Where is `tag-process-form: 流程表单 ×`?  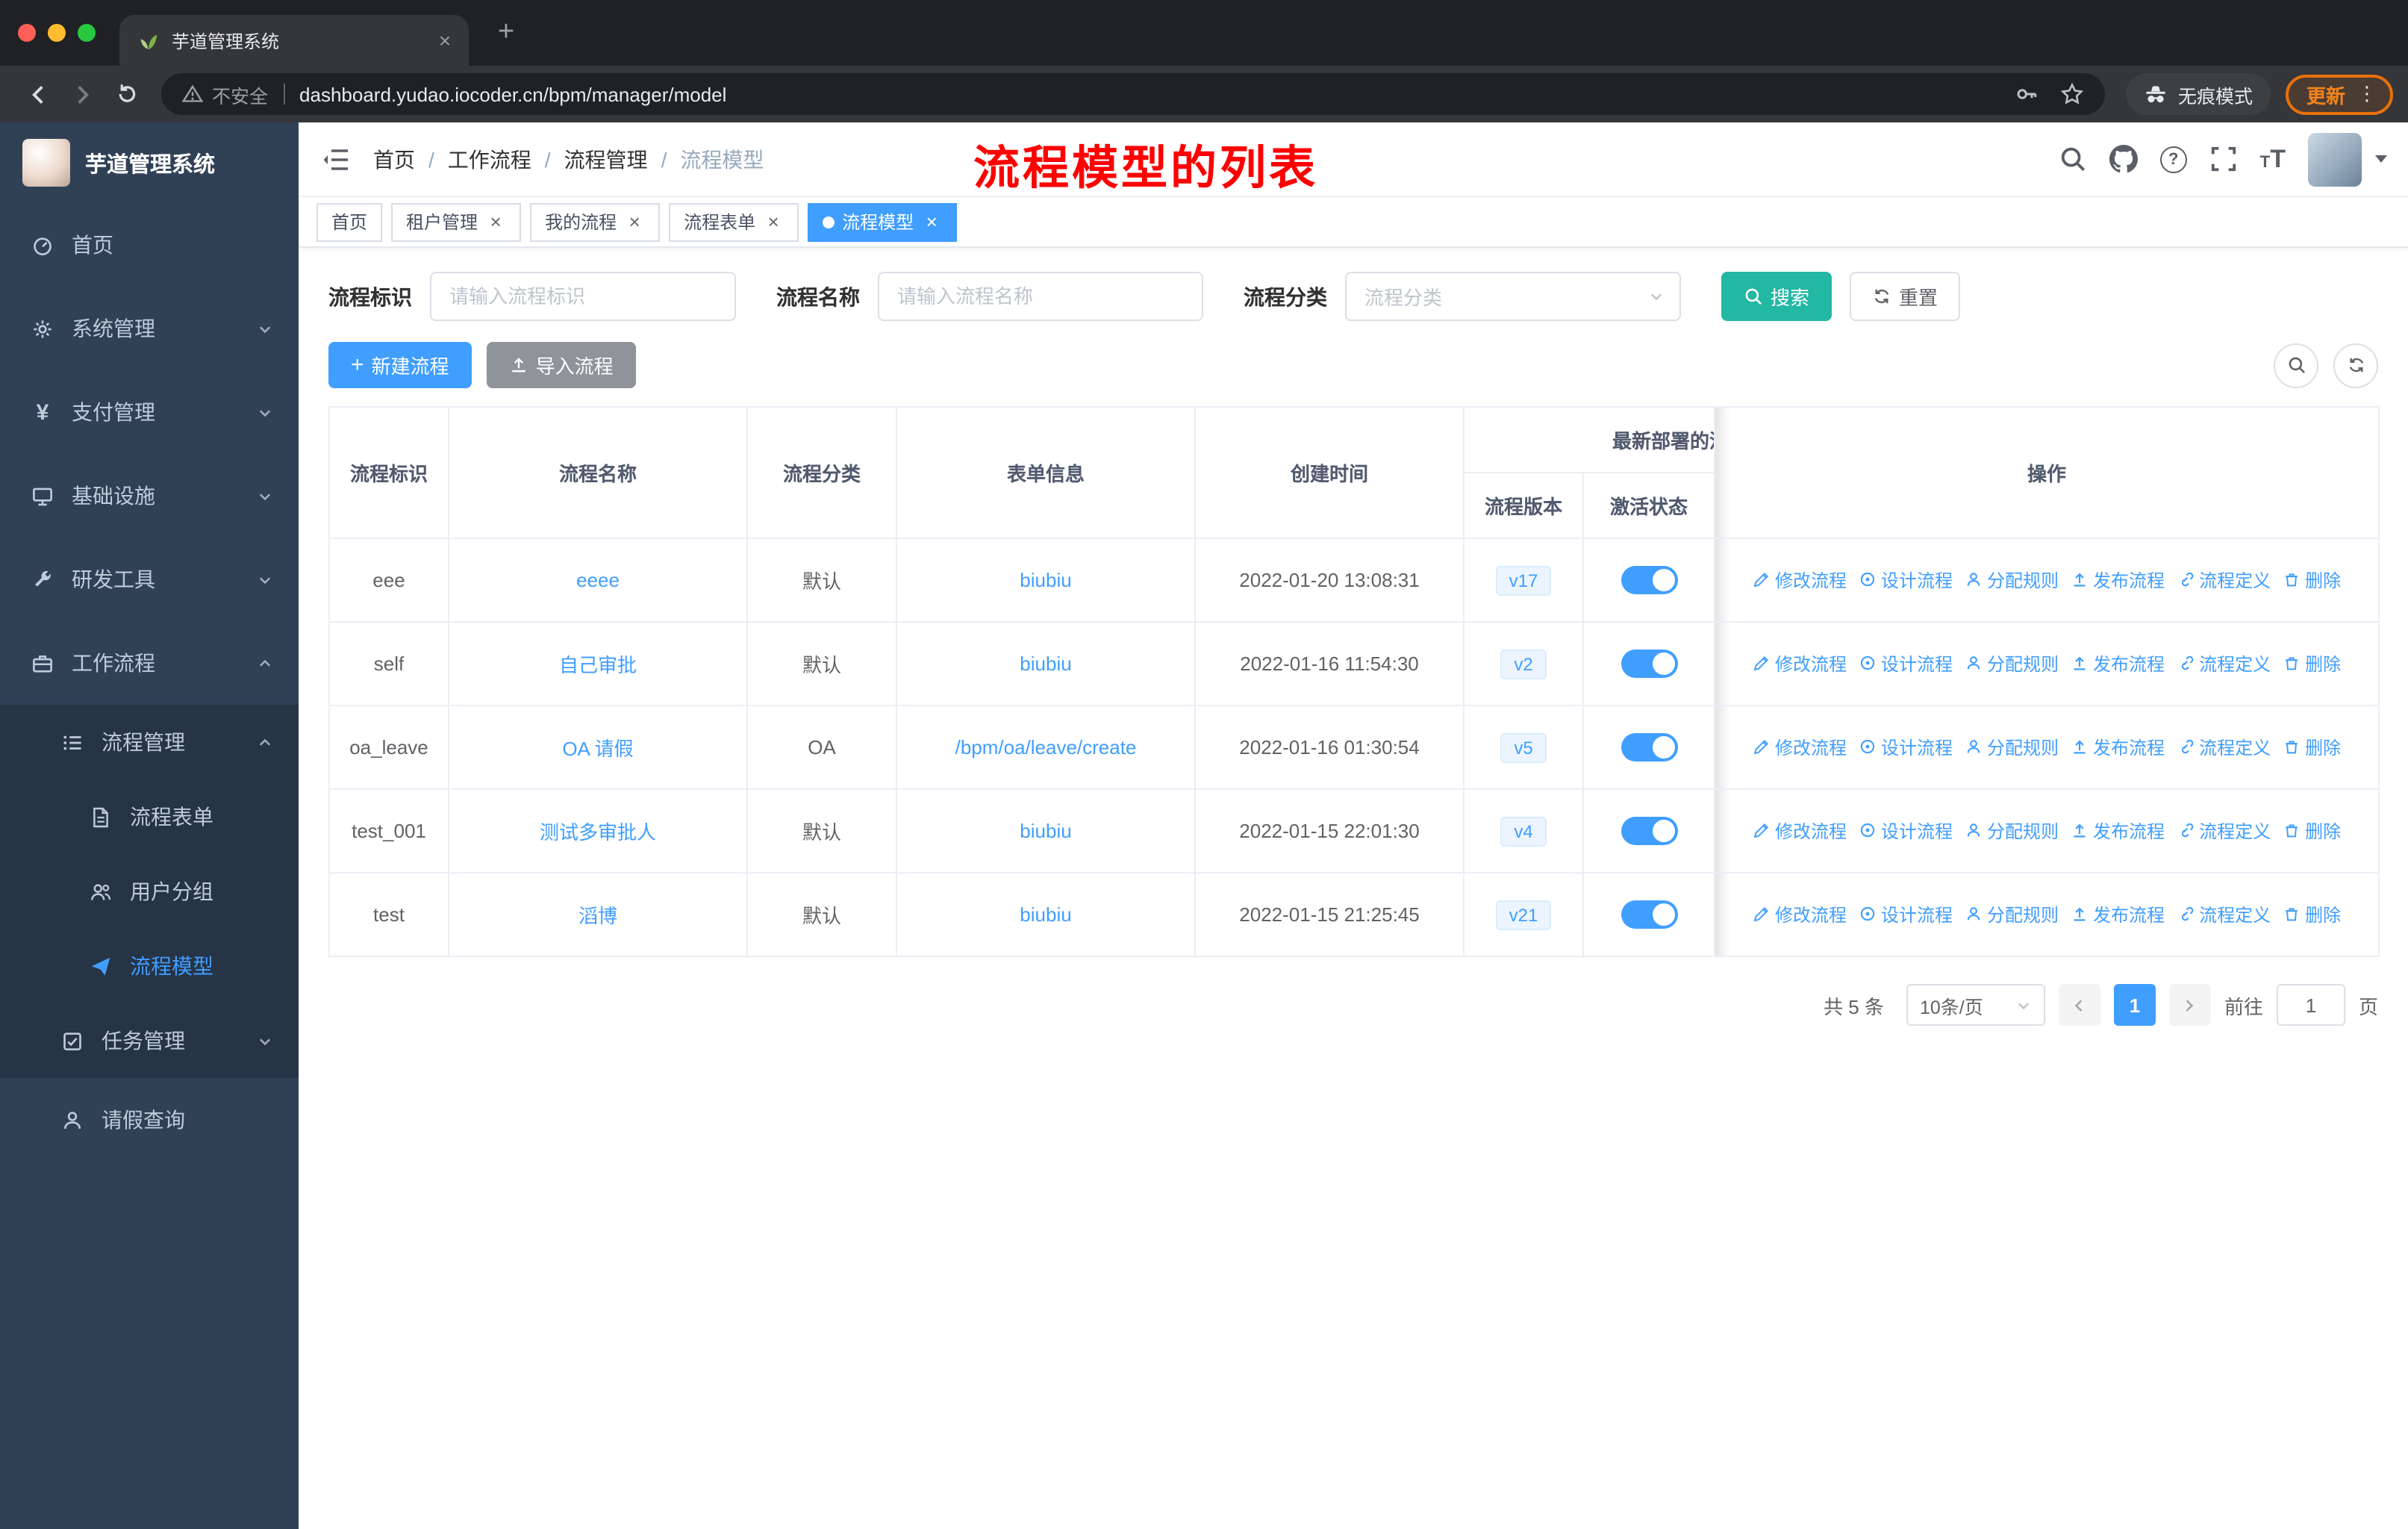 tag-process-form: 流程表单 × is located at coordinates (734, 221).